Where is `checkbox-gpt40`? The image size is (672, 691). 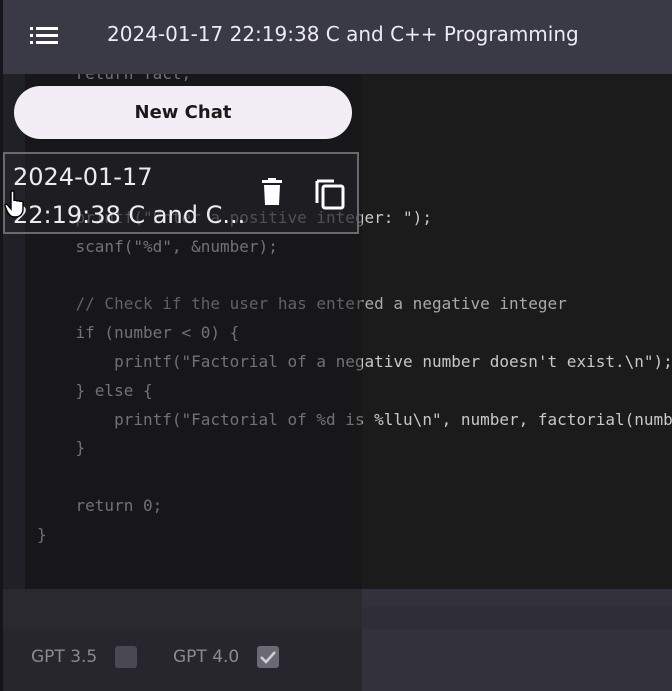
checkbox-gpt40 is located at coordinates (268, 657).